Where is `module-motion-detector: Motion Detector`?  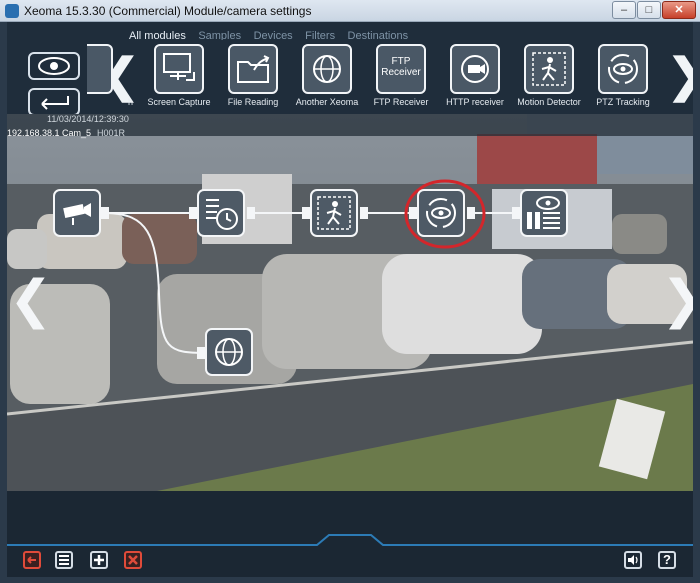 module-motion-detector: Motion Detector is located at coordinates (549, 75).